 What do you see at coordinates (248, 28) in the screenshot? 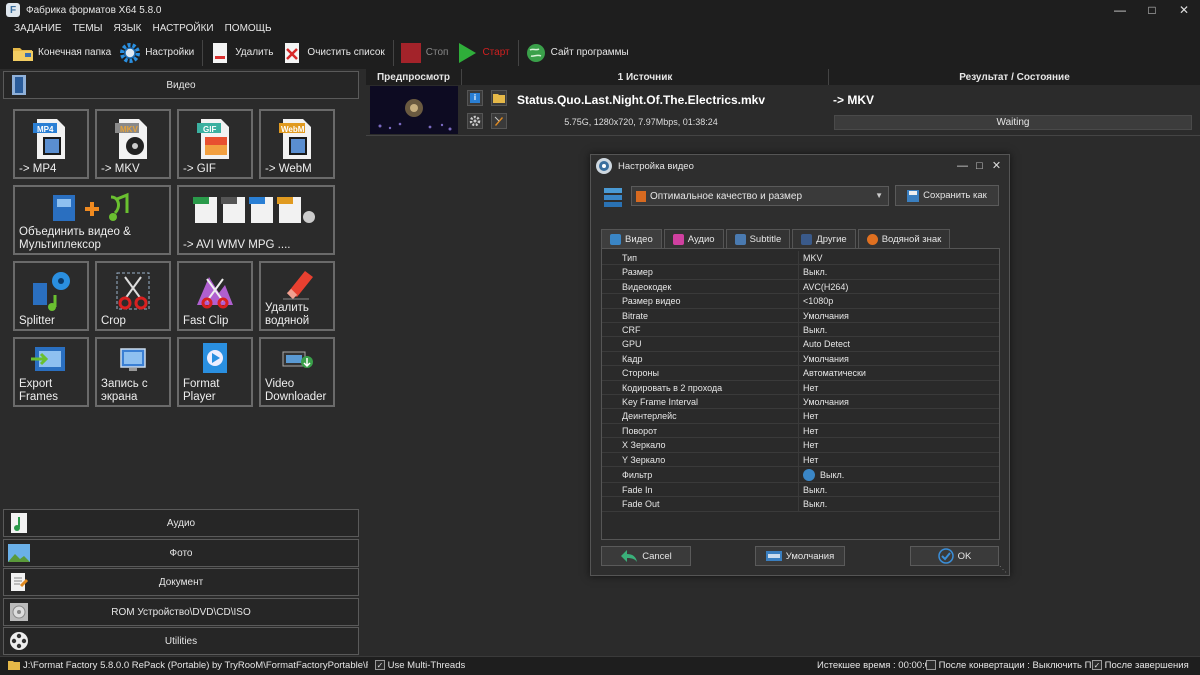
I see `menu-help: ПОМОЩЬ` at bounding box center [248, 28].